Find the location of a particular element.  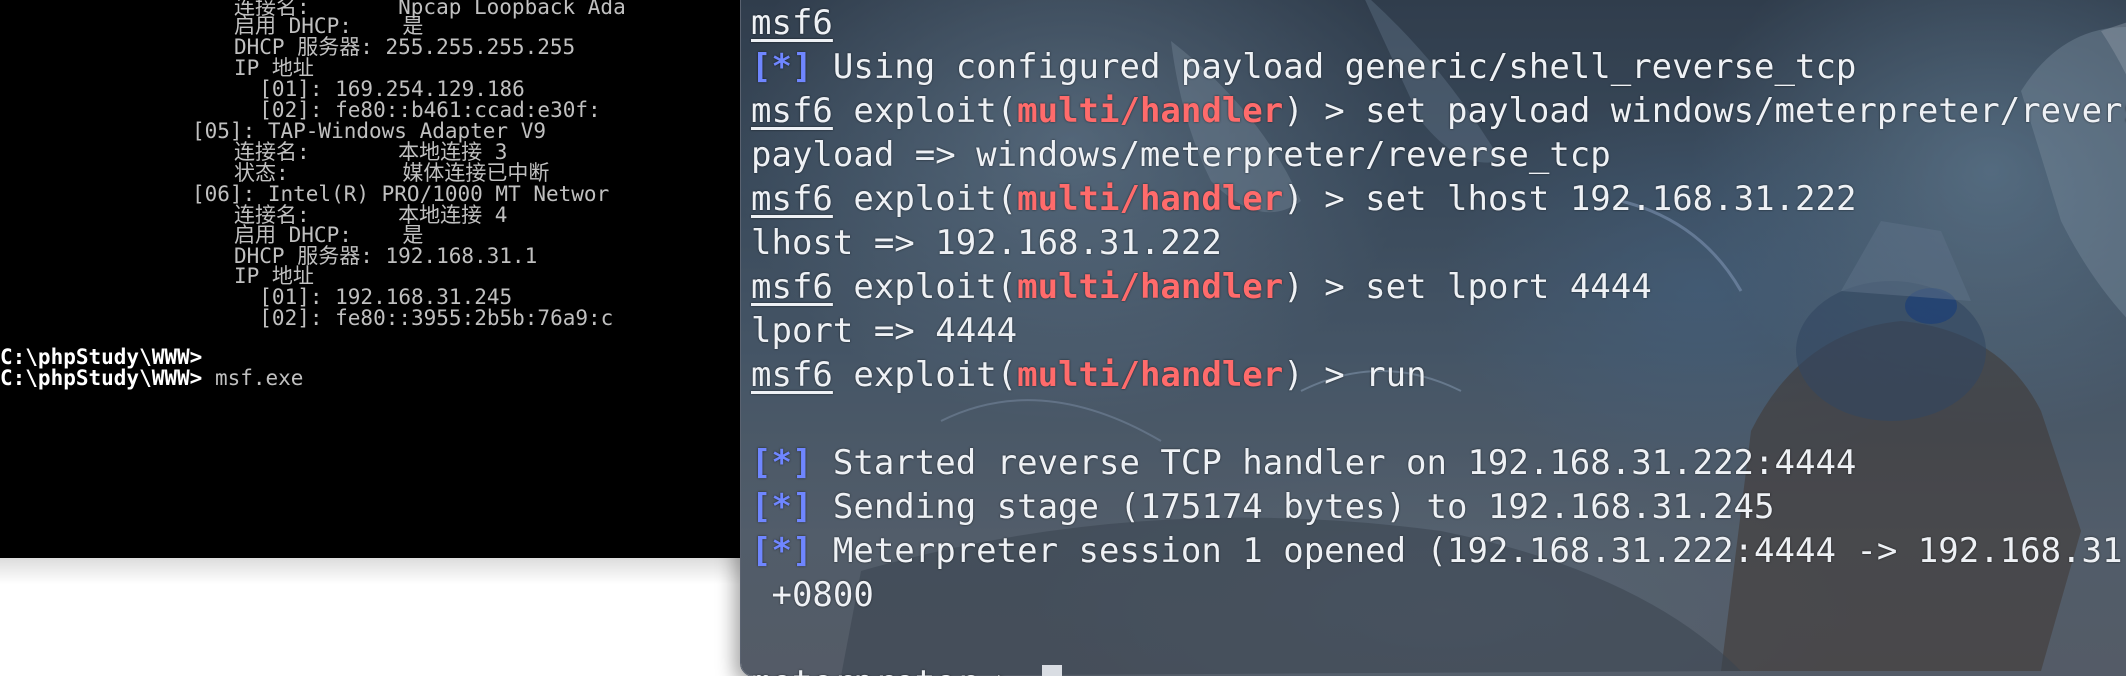

terminal-command-line: msf6 exploit(multi/handler) > run is located at coordinates (1438, 375).